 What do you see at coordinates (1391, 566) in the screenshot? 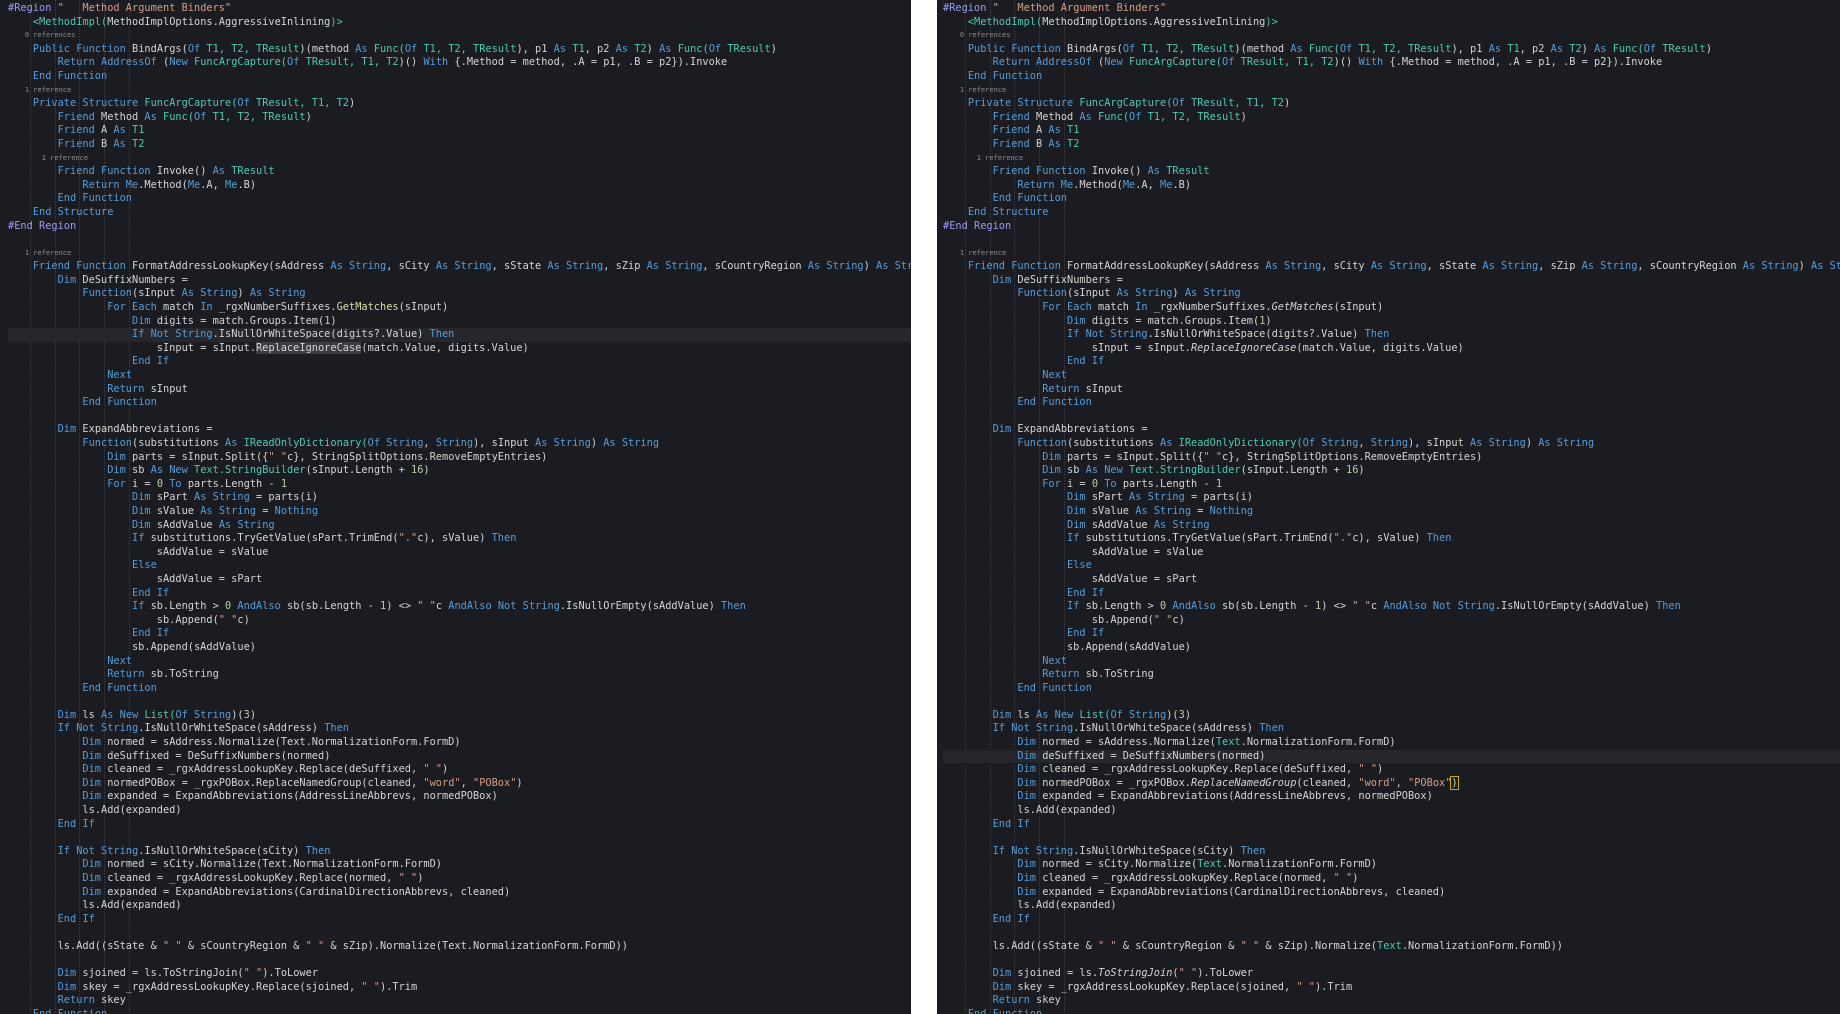
I see `code-line: Else` at bounding box center [1391, 566].